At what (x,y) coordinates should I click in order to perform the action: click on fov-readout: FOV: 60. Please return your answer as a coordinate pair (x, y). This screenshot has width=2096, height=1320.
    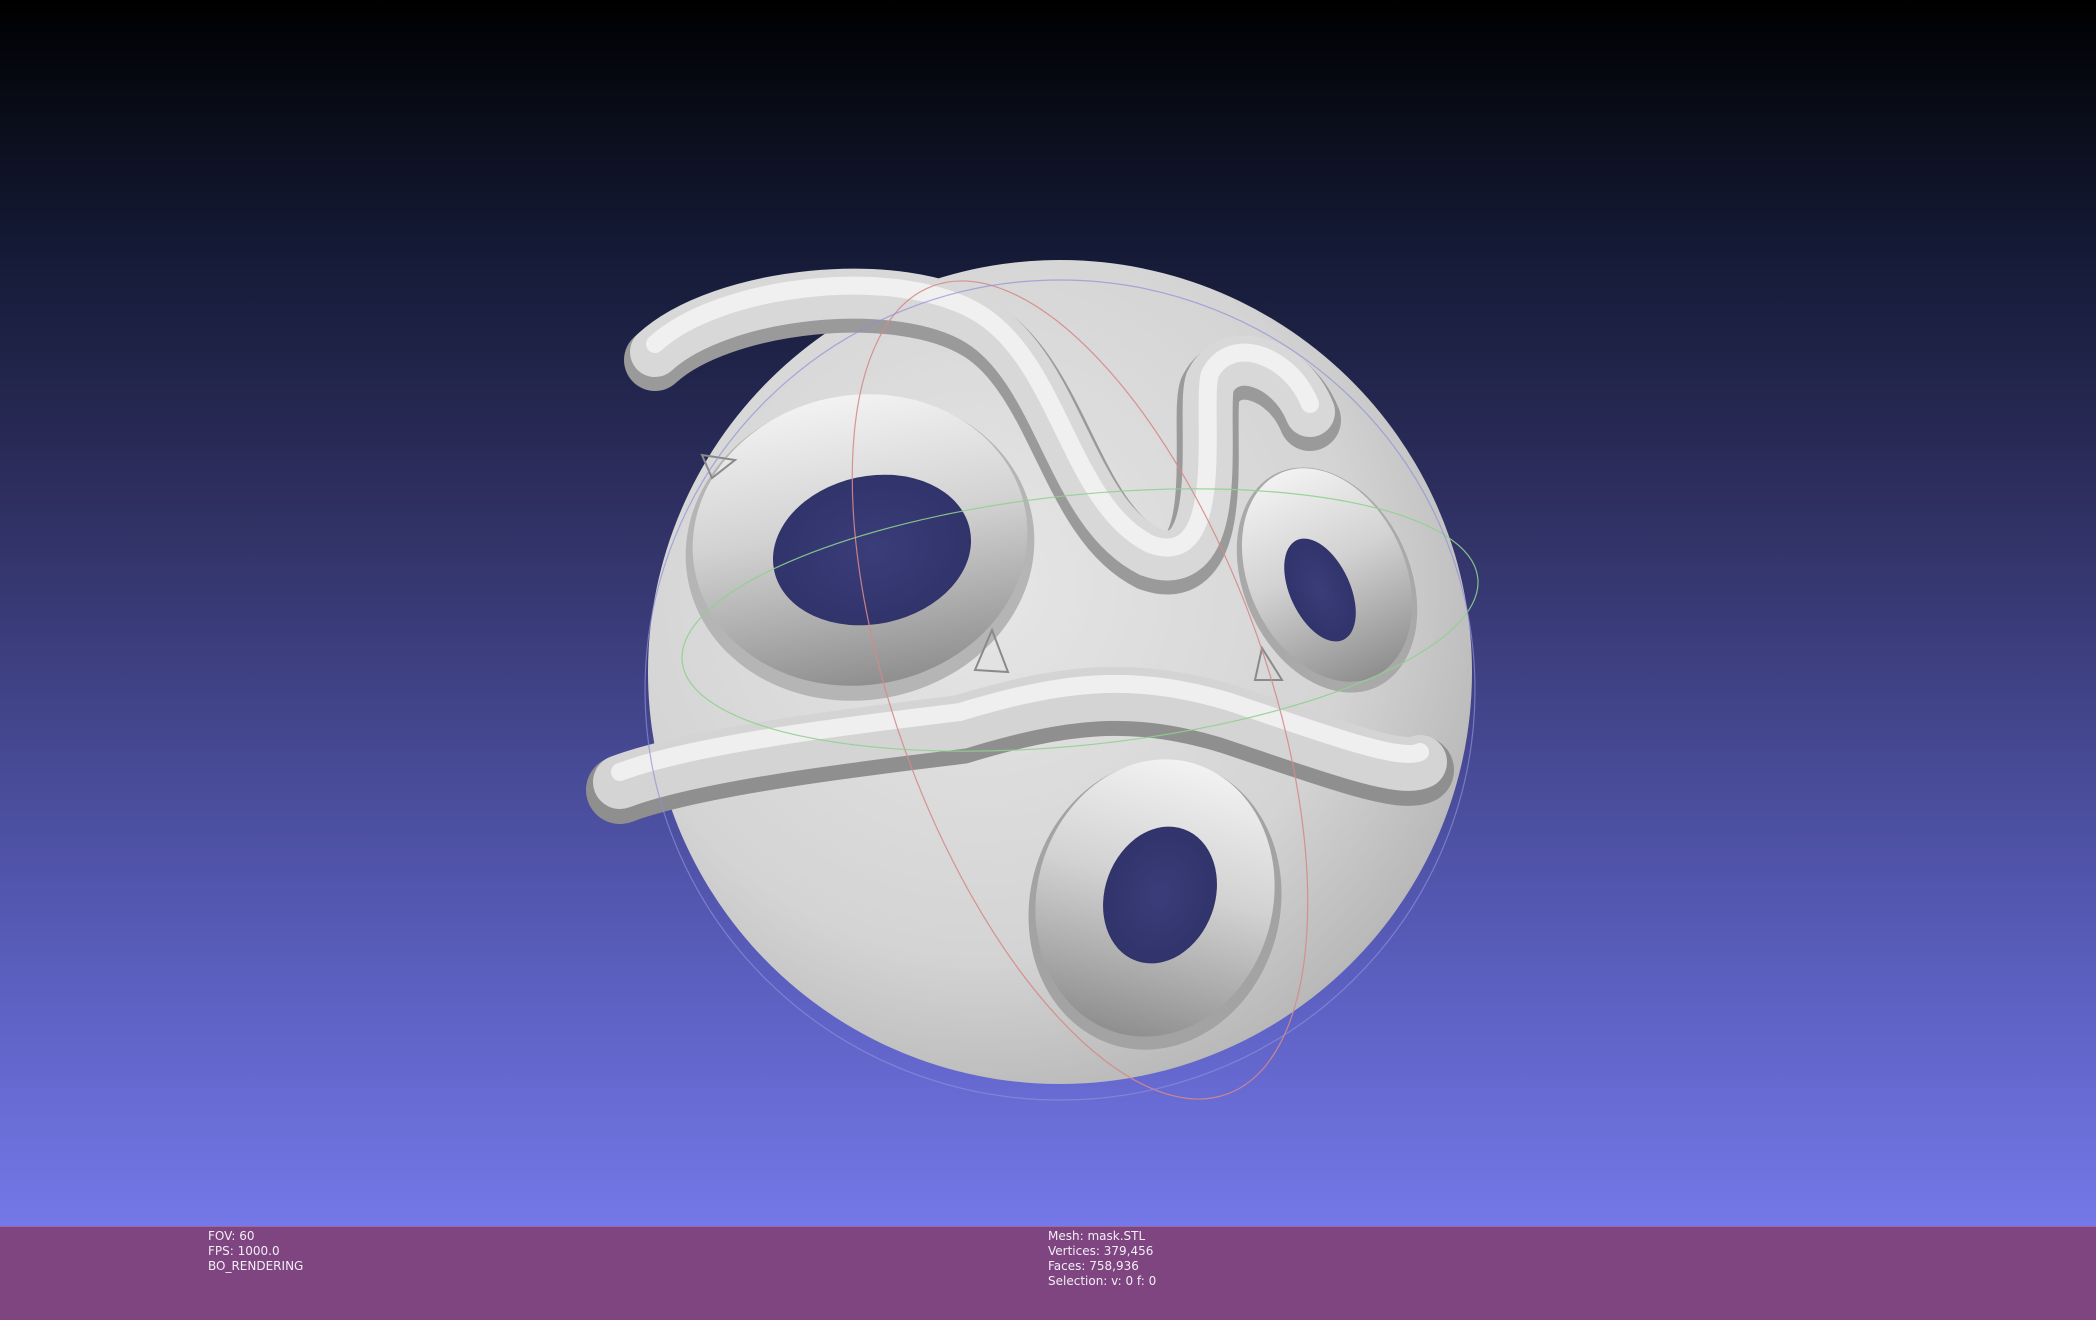
    Looking at the image, I should click on (231, 1236).